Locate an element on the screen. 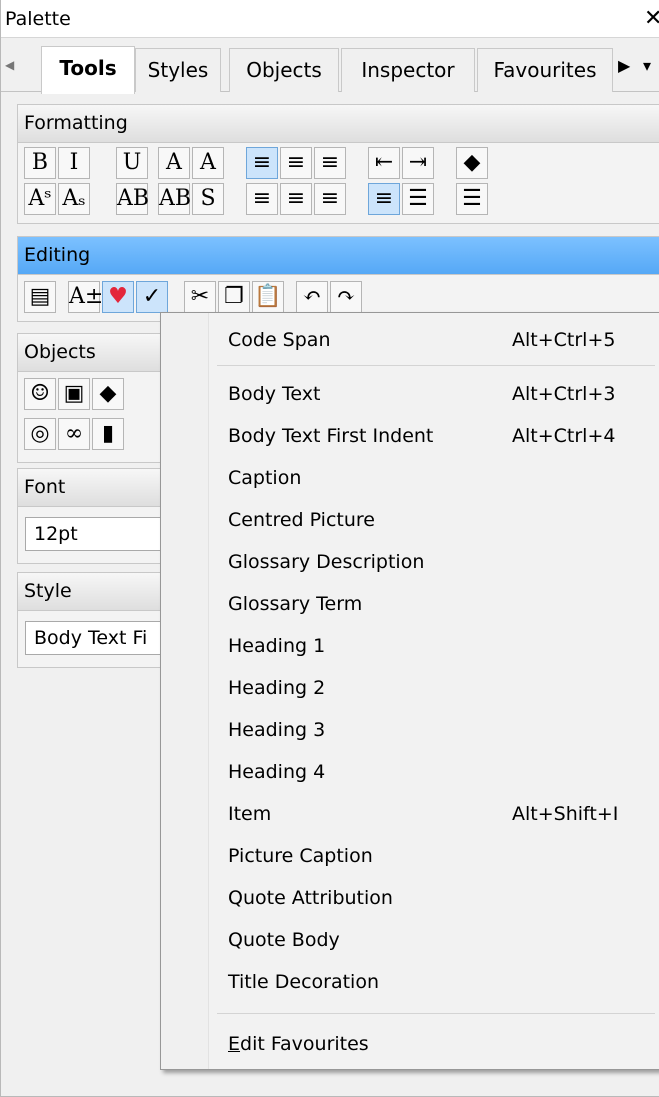  menu-item: Picture Caption is located at coordinates (410, 857).